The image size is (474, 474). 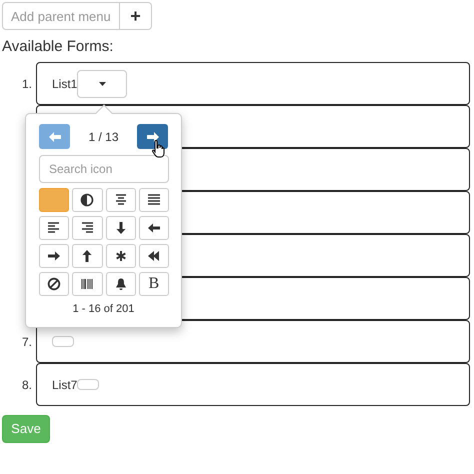 I want to click on justify-icon, so click(x=153, y=200).